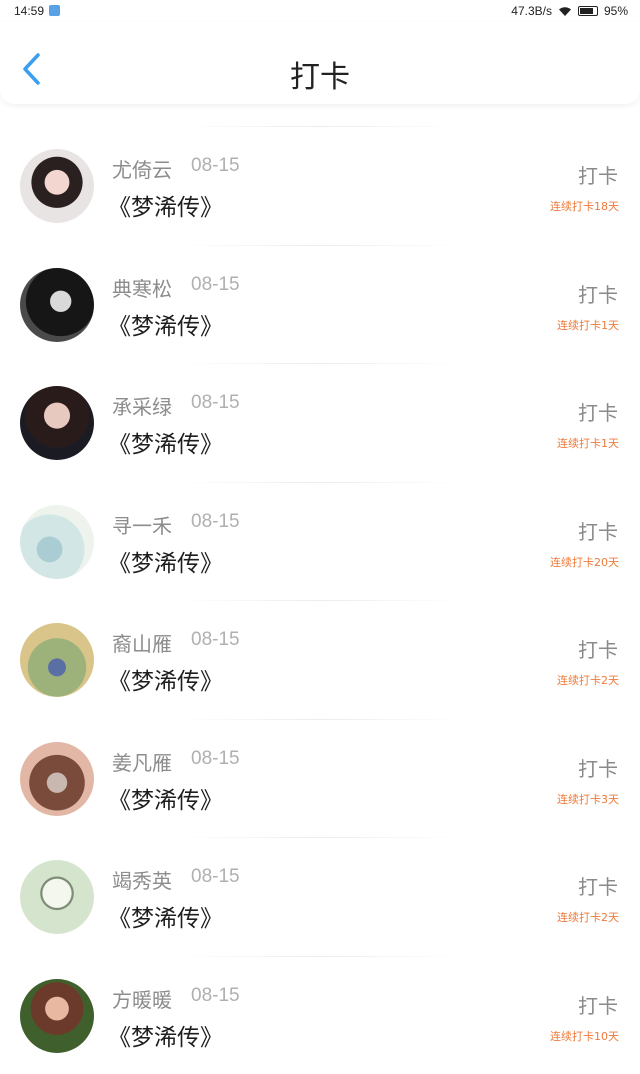 The height and width of the screenshot is (1074, 640). Describe the element at coordinates (142, 168) in the screenshot. I see `user-name: 尤倚云` at that location.